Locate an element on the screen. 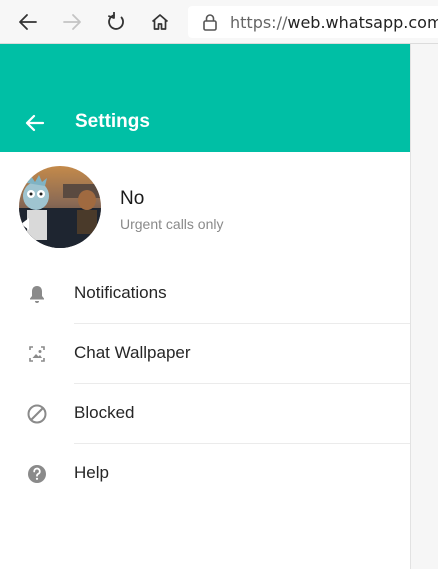 The image size is (438, 569). browser-toolbar: https://web.whatsapp.com is located at coordinates (219, 22).